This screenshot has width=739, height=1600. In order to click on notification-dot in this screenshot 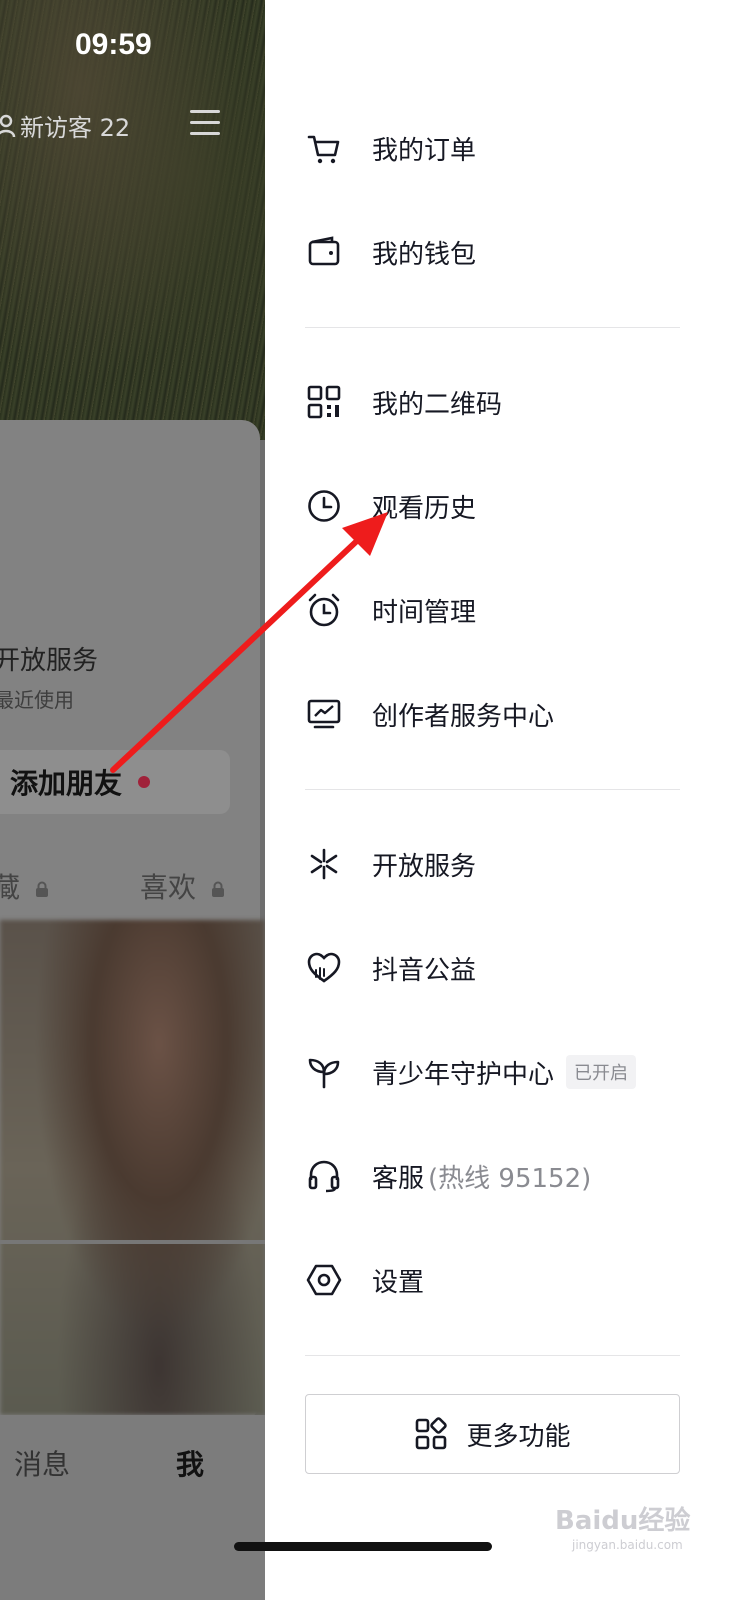, I will do `click(144, 782)`.